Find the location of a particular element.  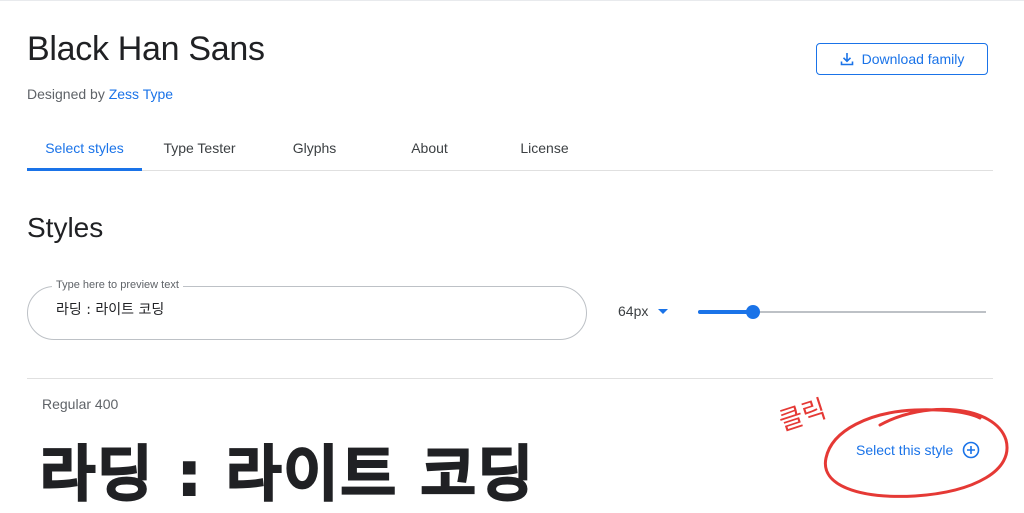

style-preview-text: 라딩 : 라이트 코딩 is located at coordinates (287, 475).